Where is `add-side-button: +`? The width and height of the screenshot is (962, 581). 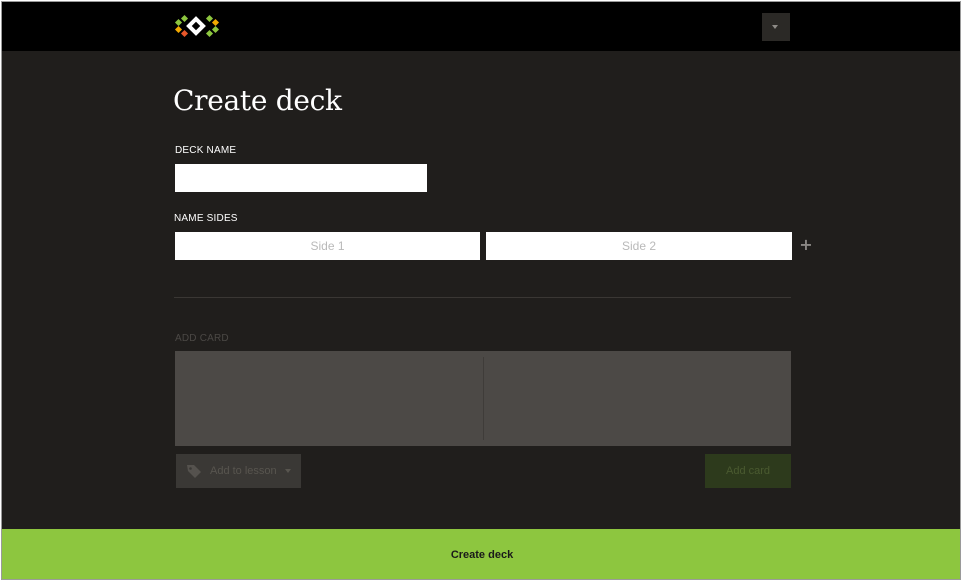
add-side-button: + is located at coordinates (806, 245).